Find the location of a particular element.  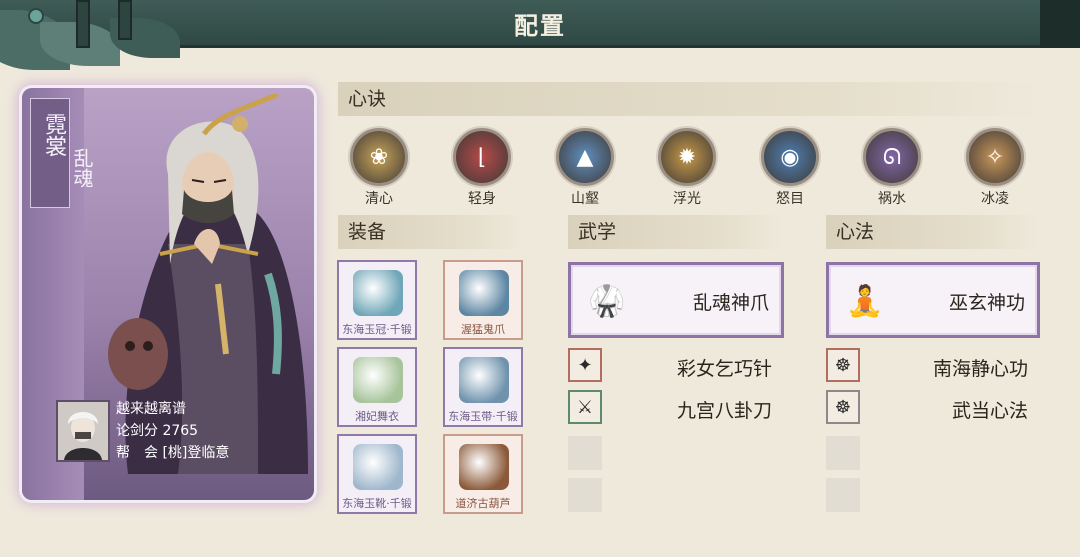

equipment-slot: 东海玉靴·千锻 is located at coordinates (377, 474).